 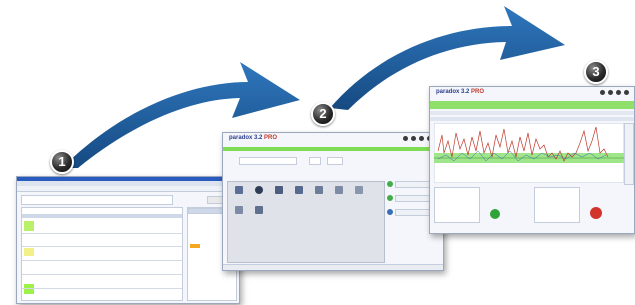 What do you see at coordinates (29, 252) in the screenshot?
I see `status-cell-warn` at bounding box center [29, 252].